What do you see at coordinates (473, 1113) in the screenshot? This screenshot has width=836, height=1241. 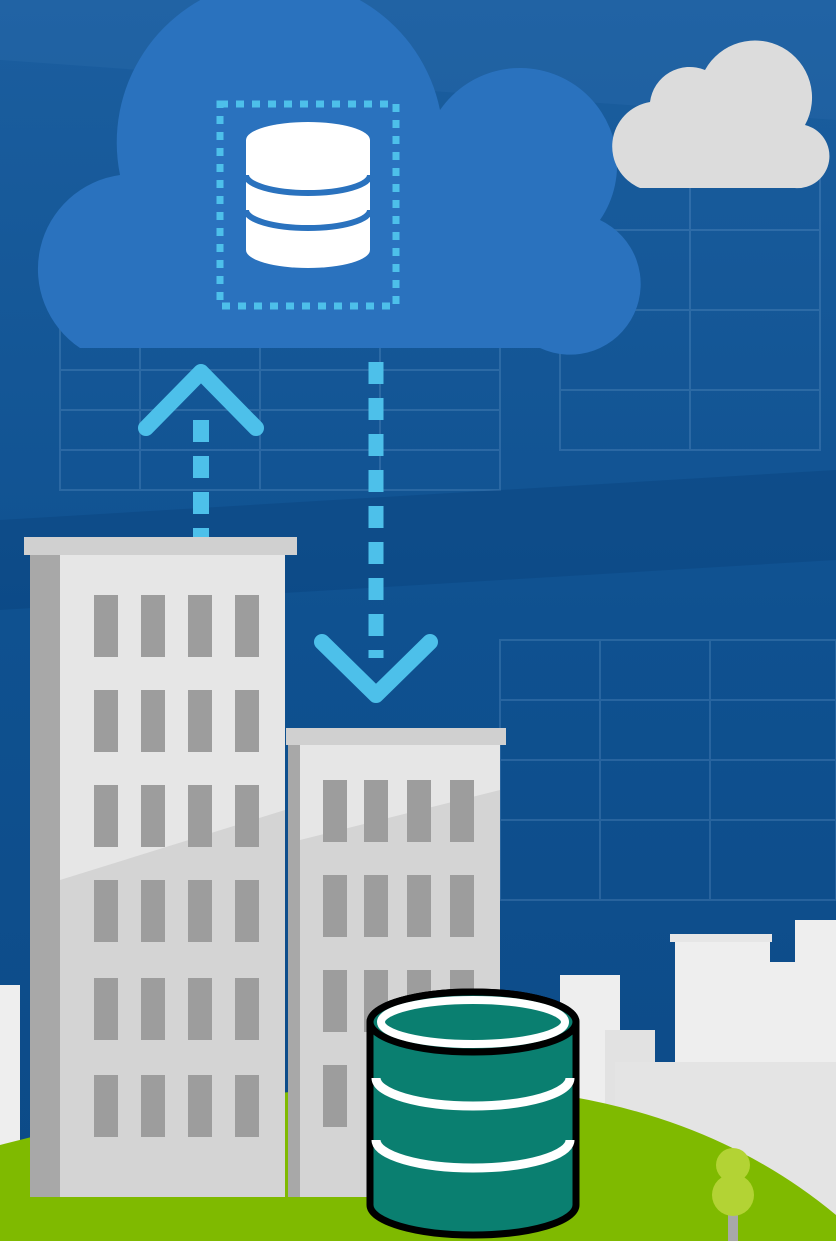 I see `on-premises-database-icon` at bounding box center [473, 1113].